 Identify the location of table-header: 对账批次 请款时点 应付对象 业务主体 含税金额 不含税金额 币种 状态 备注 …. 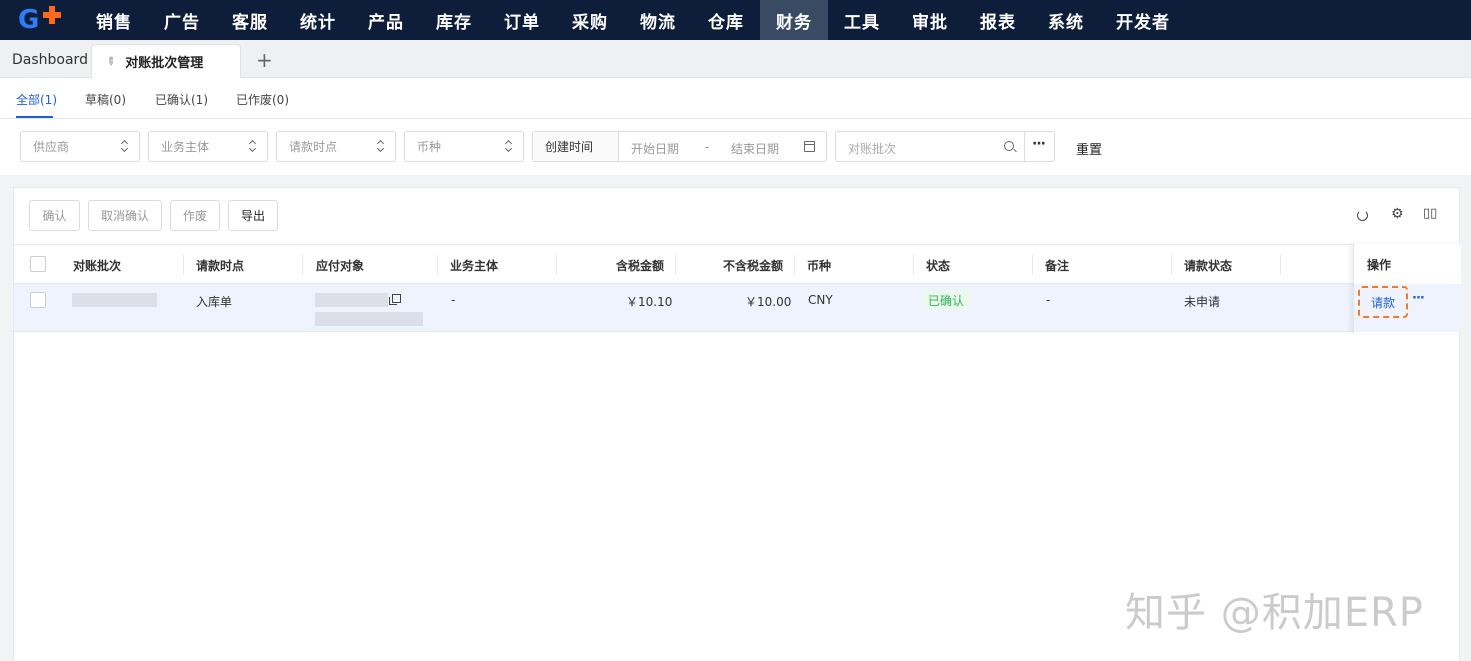
(737, 264).